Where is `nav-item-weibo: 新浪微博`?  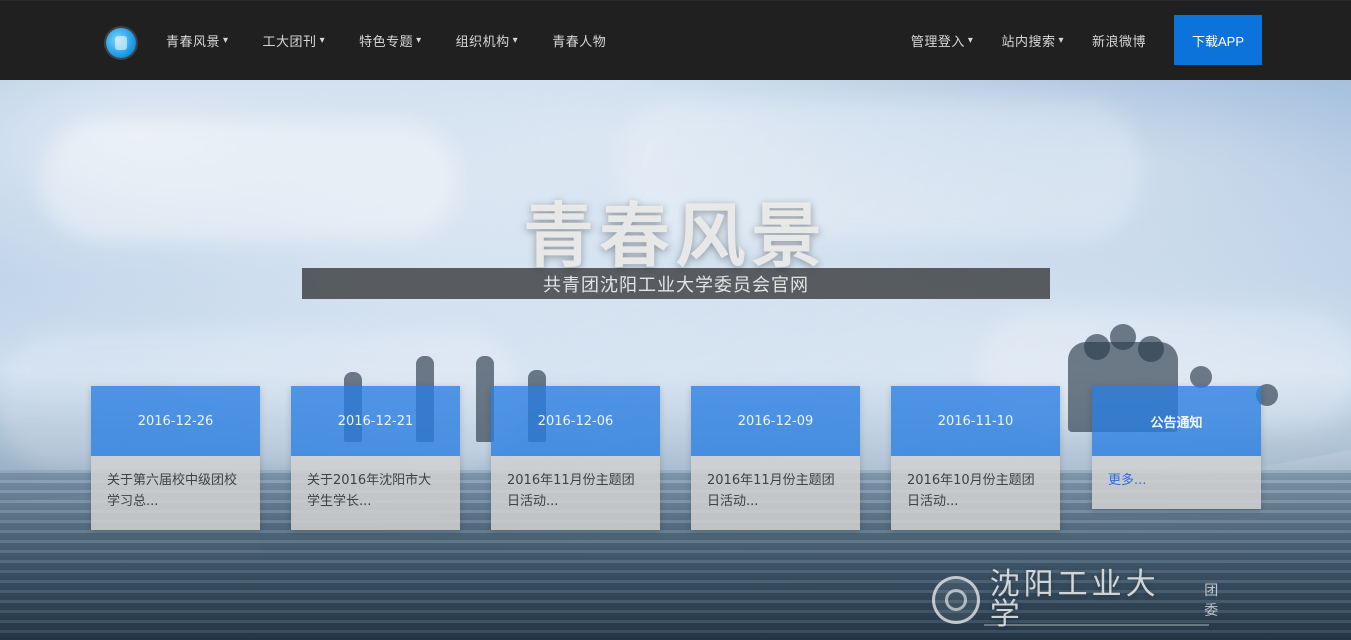
nav-item-weibo: 新浪微博 is located at coordinates (1119, 40).